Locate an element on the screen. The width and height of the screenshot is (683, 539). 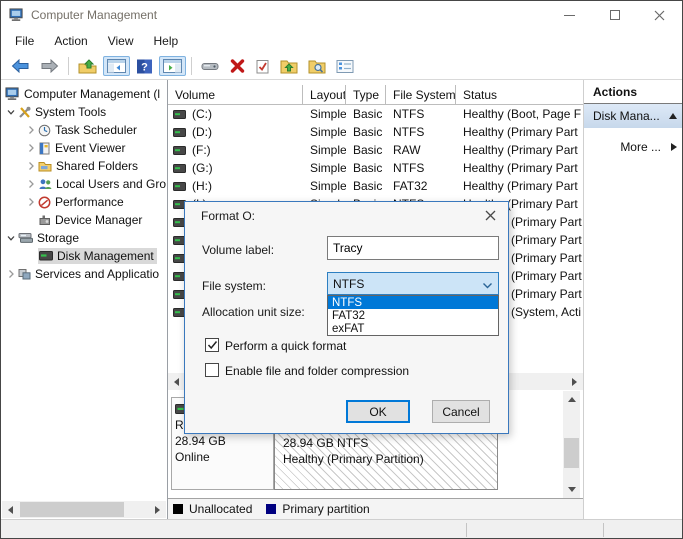
minimize-button is located at coordinates (569, 15).